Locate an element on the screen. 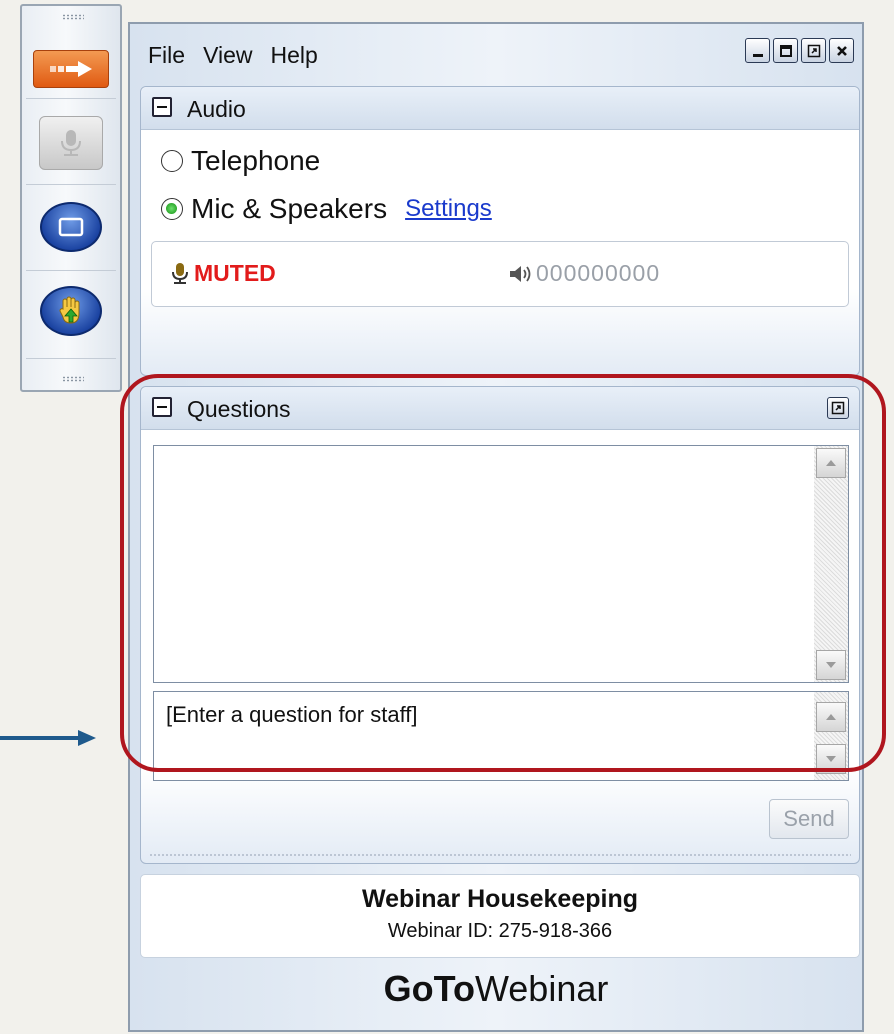 This screenshot has width=894, height=1034. close-button is located at coordinates (841, 50).